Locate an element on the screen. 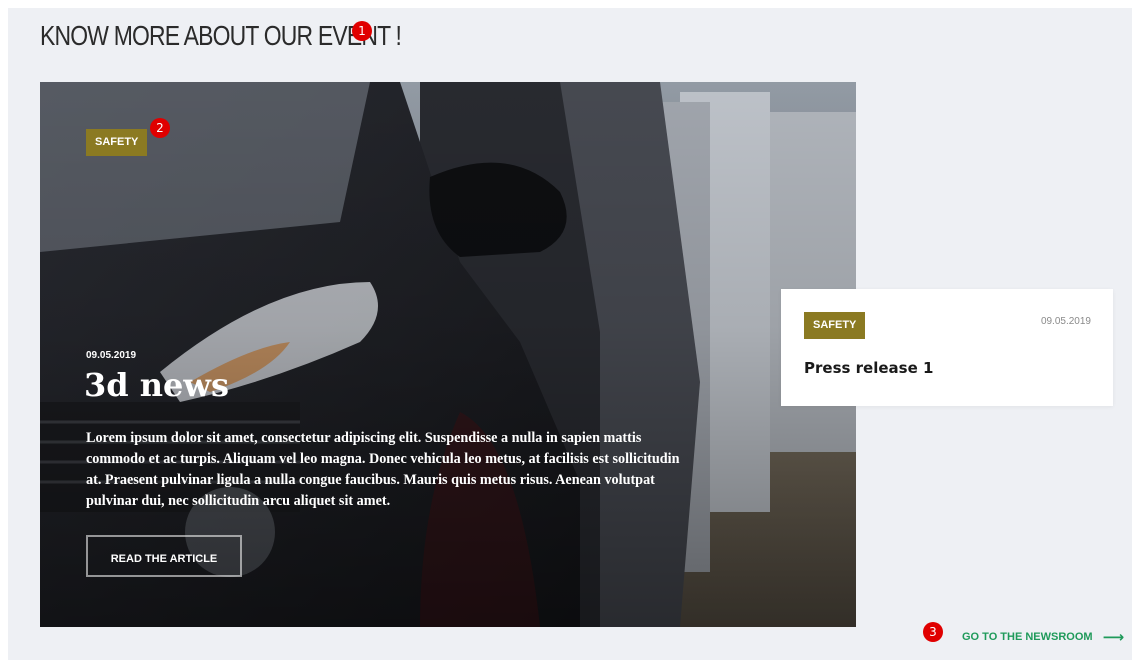 This screenshot has height=660, width=1132. article-date: 09.05.2019 is located at coordinates (111, 355).